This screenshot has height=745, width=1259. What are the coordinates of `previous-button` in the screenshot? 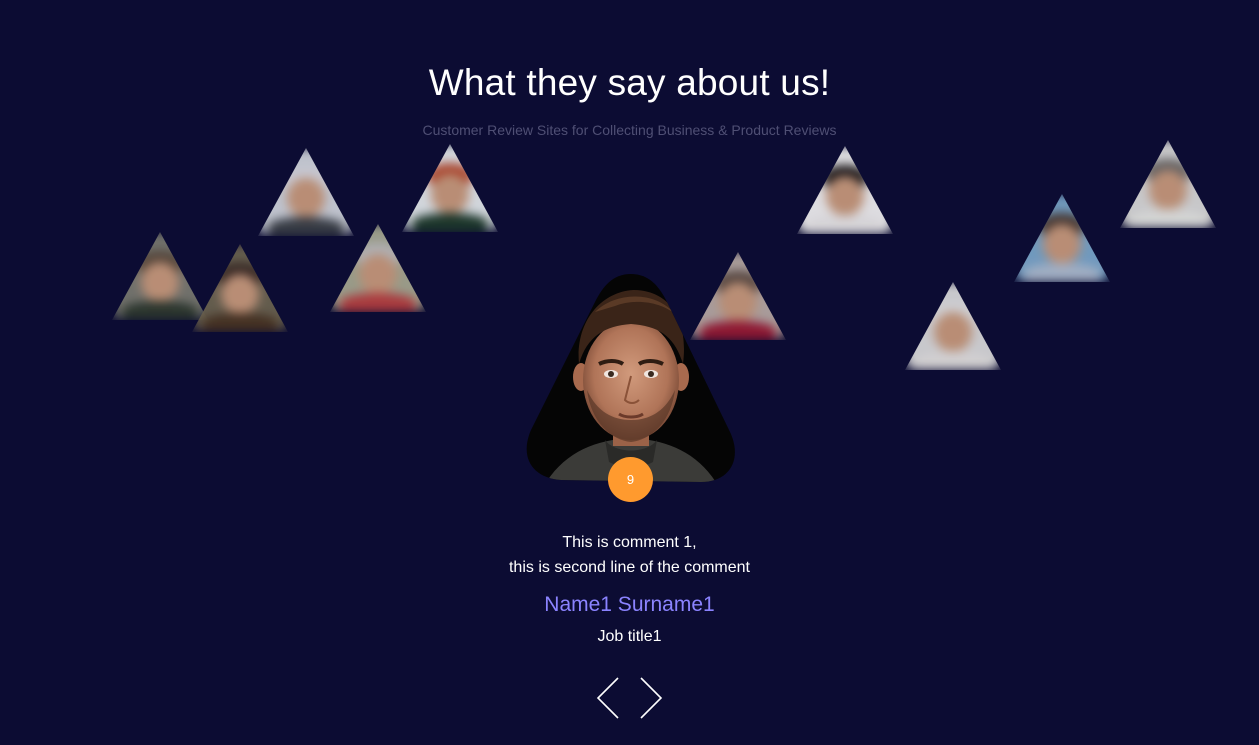 It's located at (608, 698).